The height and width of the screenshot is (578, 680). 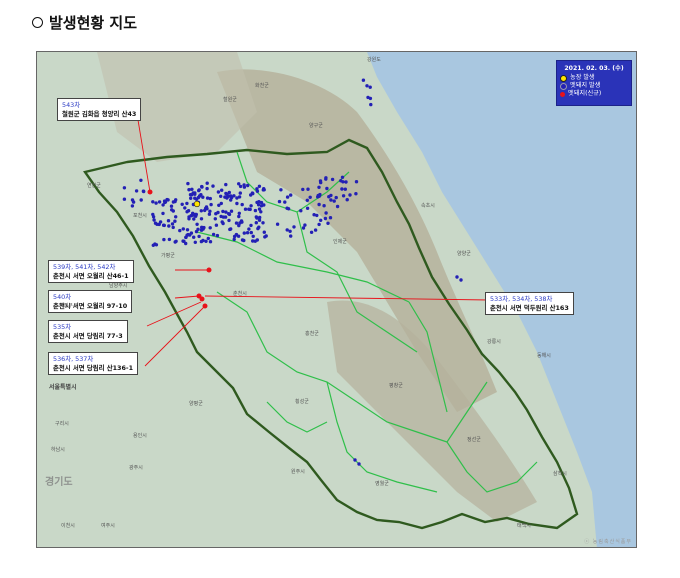 What do you see at coordinates (562, 94) in the screenshot?
I see `red-dot-icon` at bounding box center [562, 94].